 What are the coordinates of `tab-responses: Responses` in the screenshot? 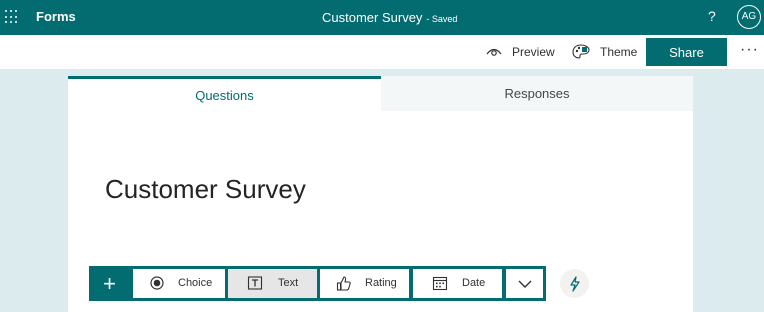 It's located at (537, 93).